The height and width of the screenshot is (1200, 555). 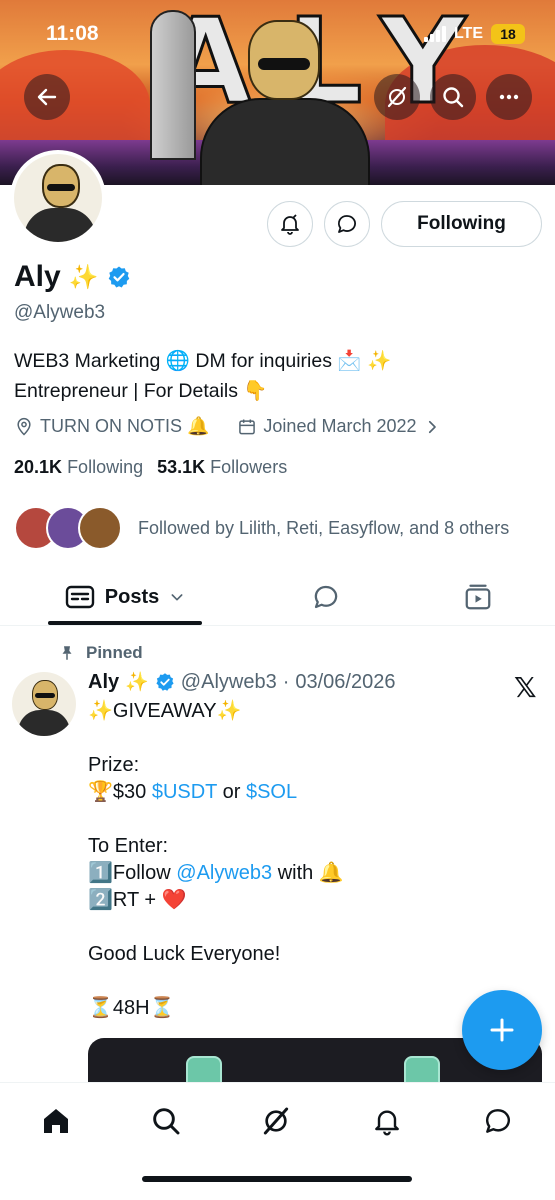 I want to click on message-button, so click(x=347, y=224).